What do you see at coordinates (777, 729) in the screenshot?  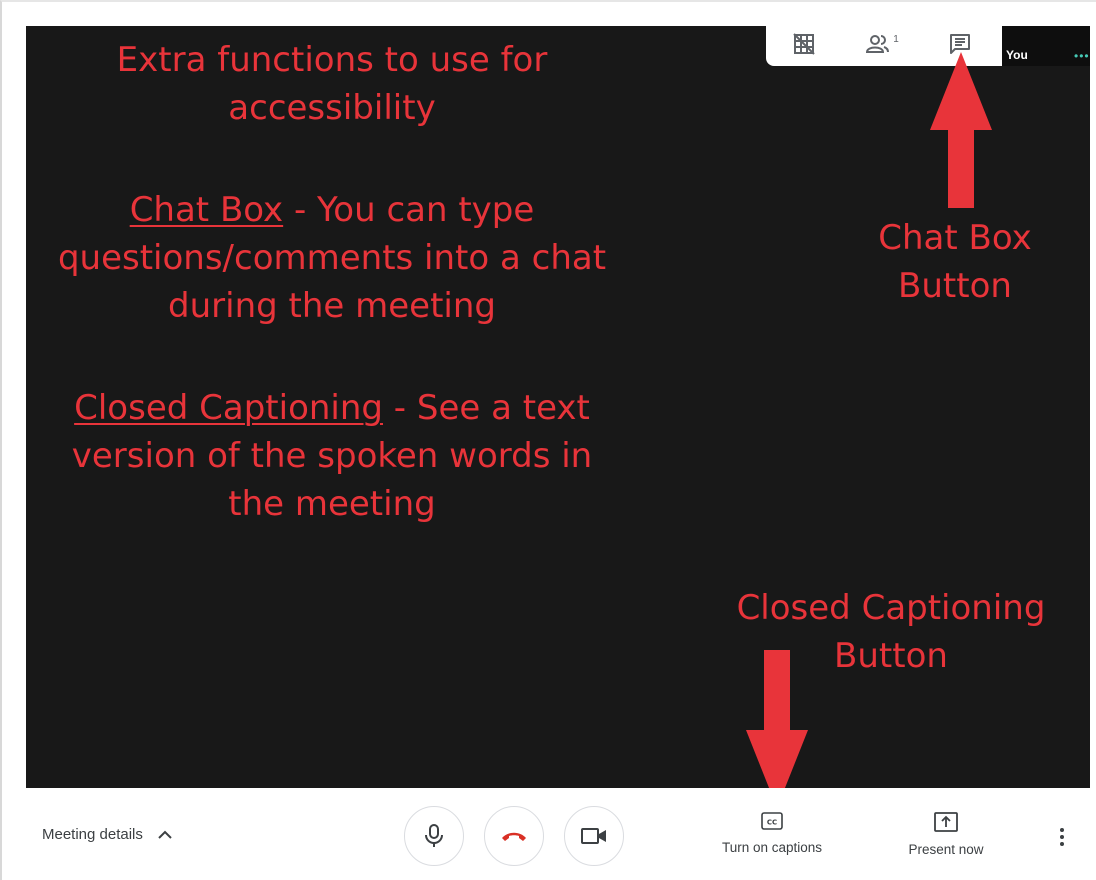 I see `down-arrow-icon` at bounding box center [777, 729].